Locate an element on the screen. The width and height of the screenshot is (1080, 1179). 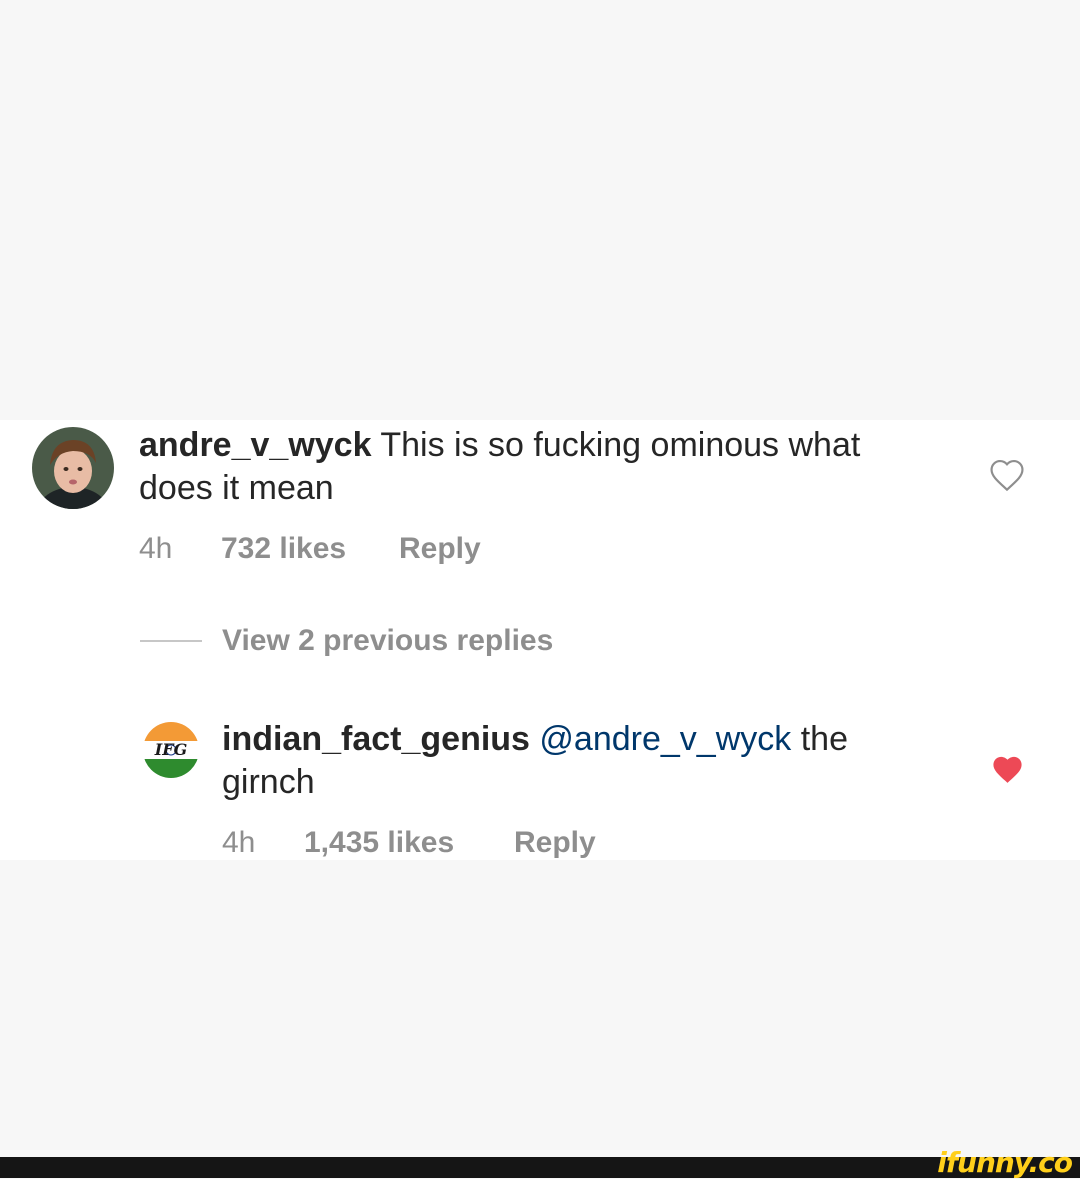
comment-meta: 4h 732 likes Reply is located at coordinates (310, 549).